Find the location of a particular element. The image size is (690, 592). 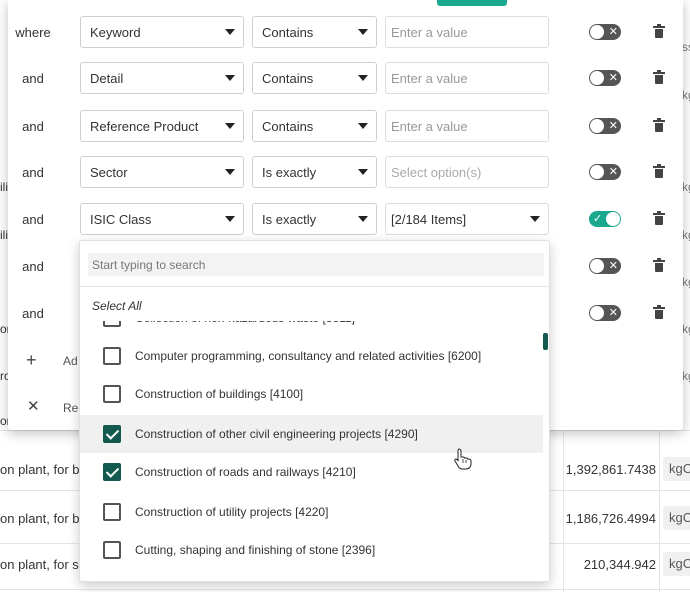

table-divider is located at coordinates (345, 589).